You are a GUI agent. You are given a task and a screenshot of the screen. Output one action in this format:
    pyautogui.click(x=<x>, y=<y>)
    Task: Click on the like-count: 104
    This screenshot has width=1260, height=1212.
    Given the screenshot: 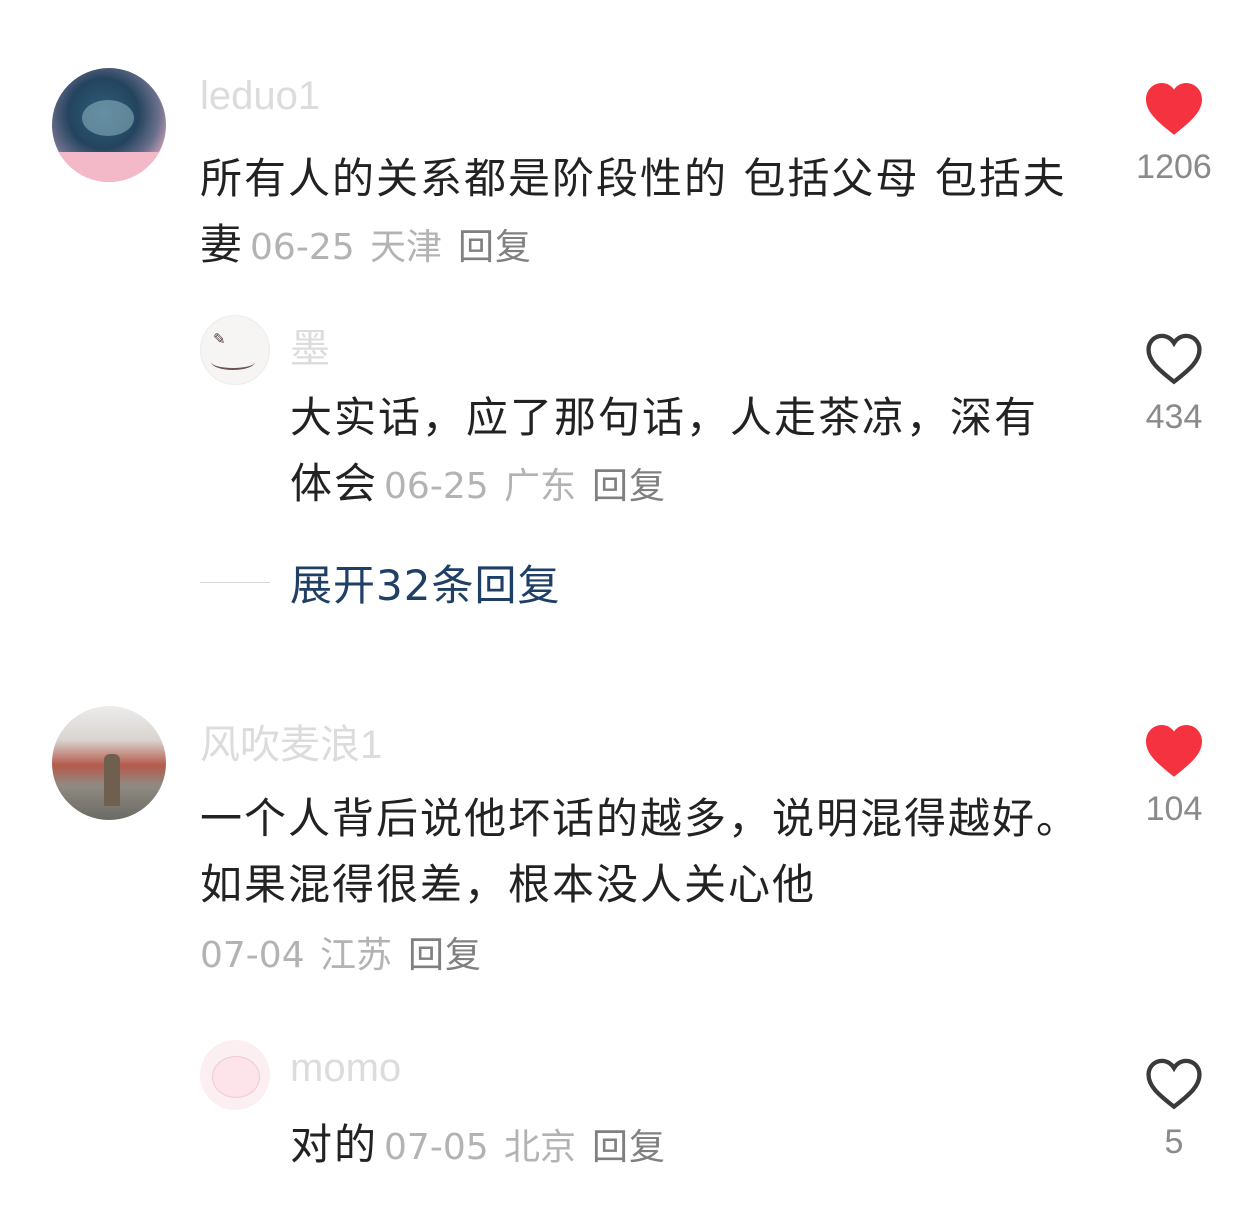 What is the action you would take?
    pyautogui.click(x=1174, y=809)
    